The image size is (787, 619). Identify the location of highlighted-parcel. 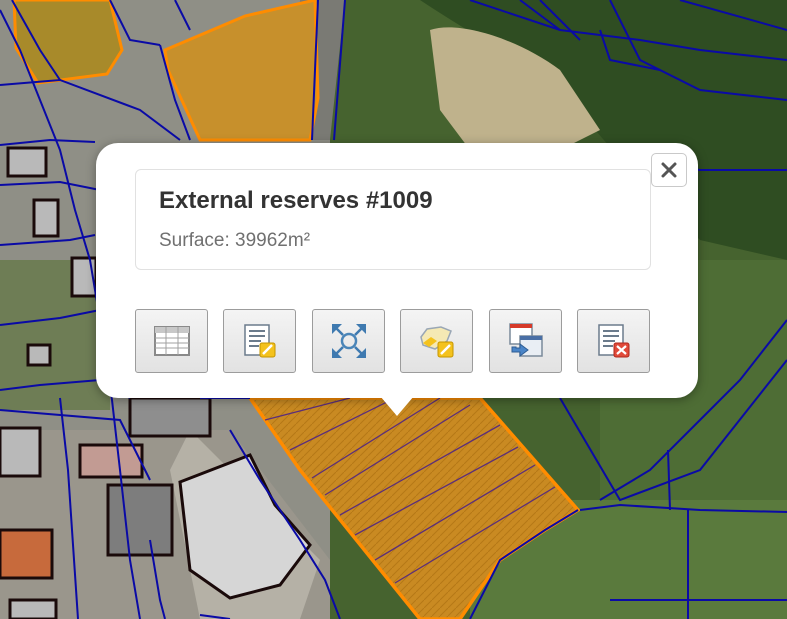
(68, 42).